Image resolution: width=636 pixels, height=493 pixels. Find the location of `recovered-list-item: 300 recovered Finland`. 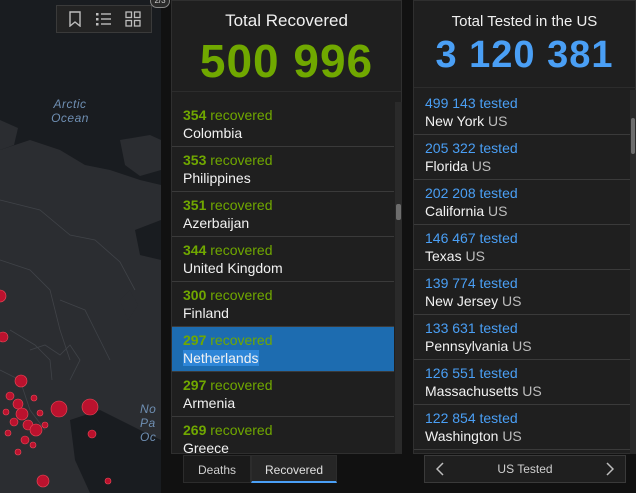

recovered-list-item: 300 recovered Finland is located at coordinates (283, 304).